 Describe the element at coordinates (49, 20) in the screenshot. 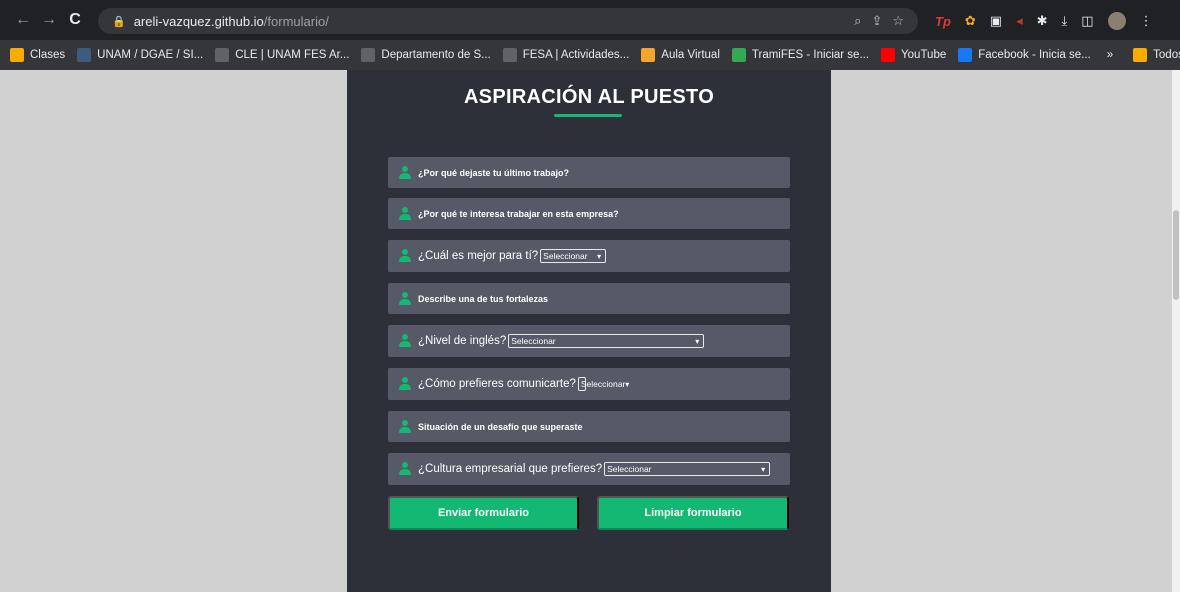

I see `forward-icon: →` at that location.